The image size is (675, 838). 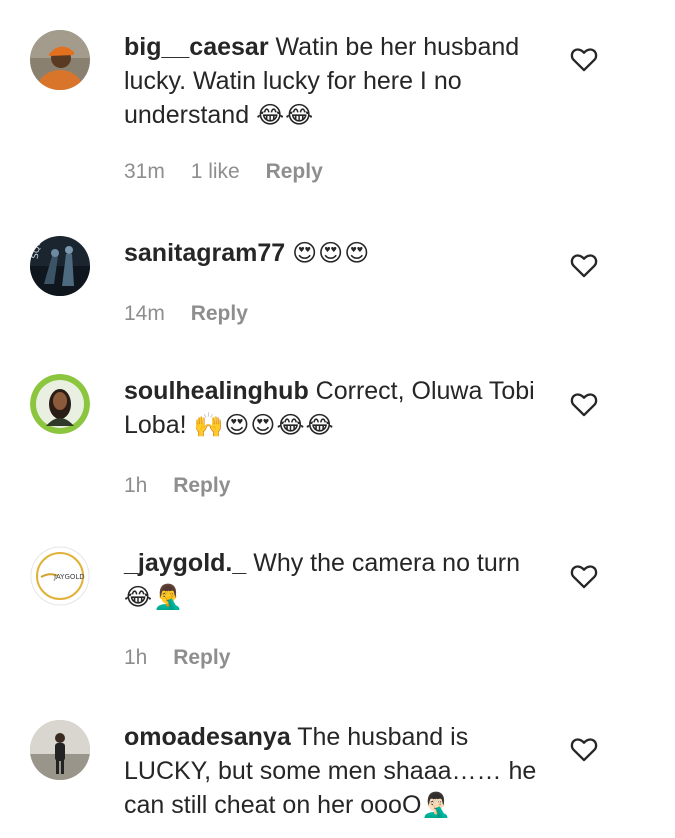 I want to click on svg-text: JAYGOLD, so click(x=69, y=577).